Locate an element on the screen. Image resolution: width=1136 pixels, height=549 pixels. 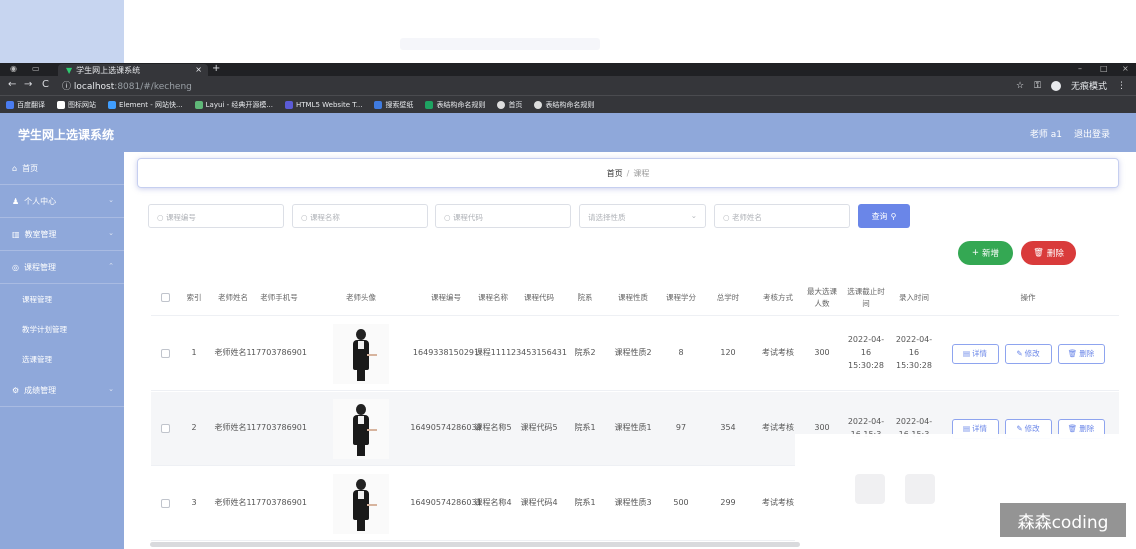
search-icon: ○ is located at coordinates (161, 217).